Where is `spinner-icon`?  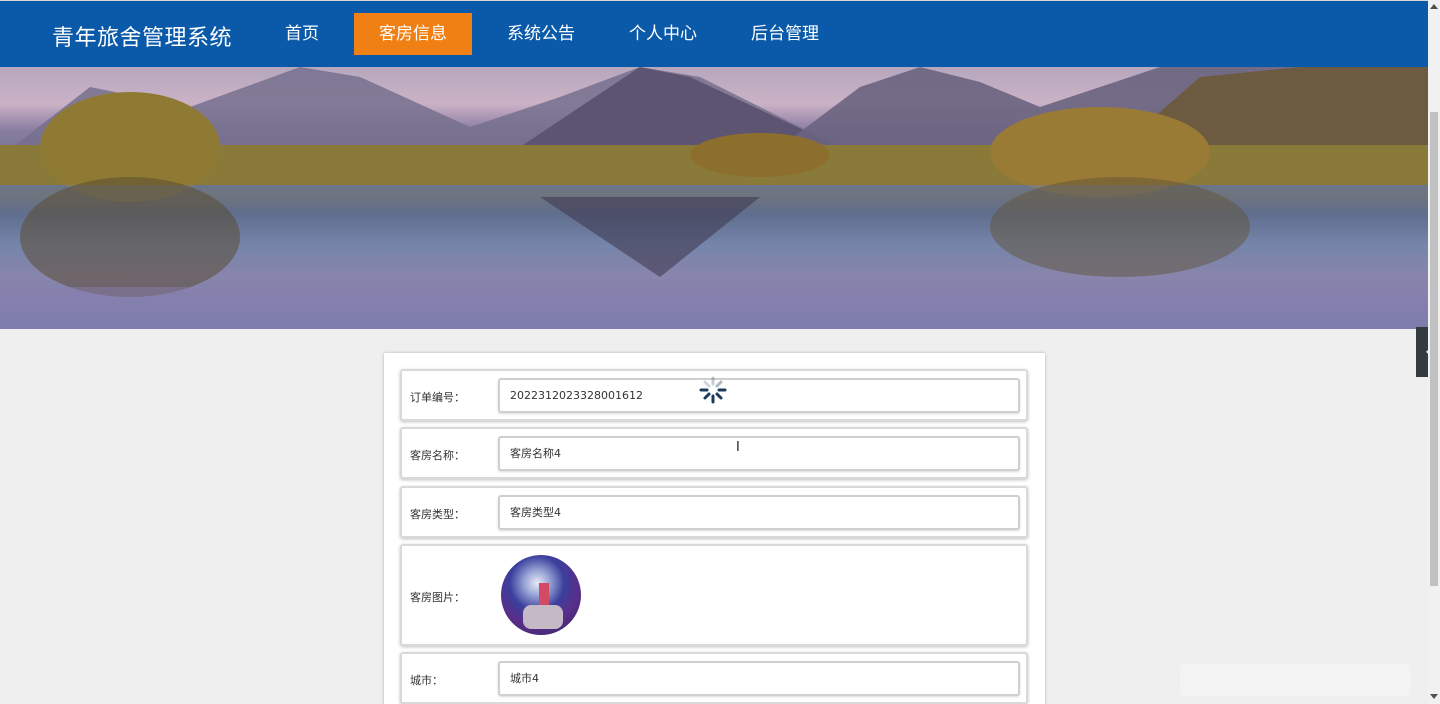 spinner-icon is located at coordinates (713, 390).